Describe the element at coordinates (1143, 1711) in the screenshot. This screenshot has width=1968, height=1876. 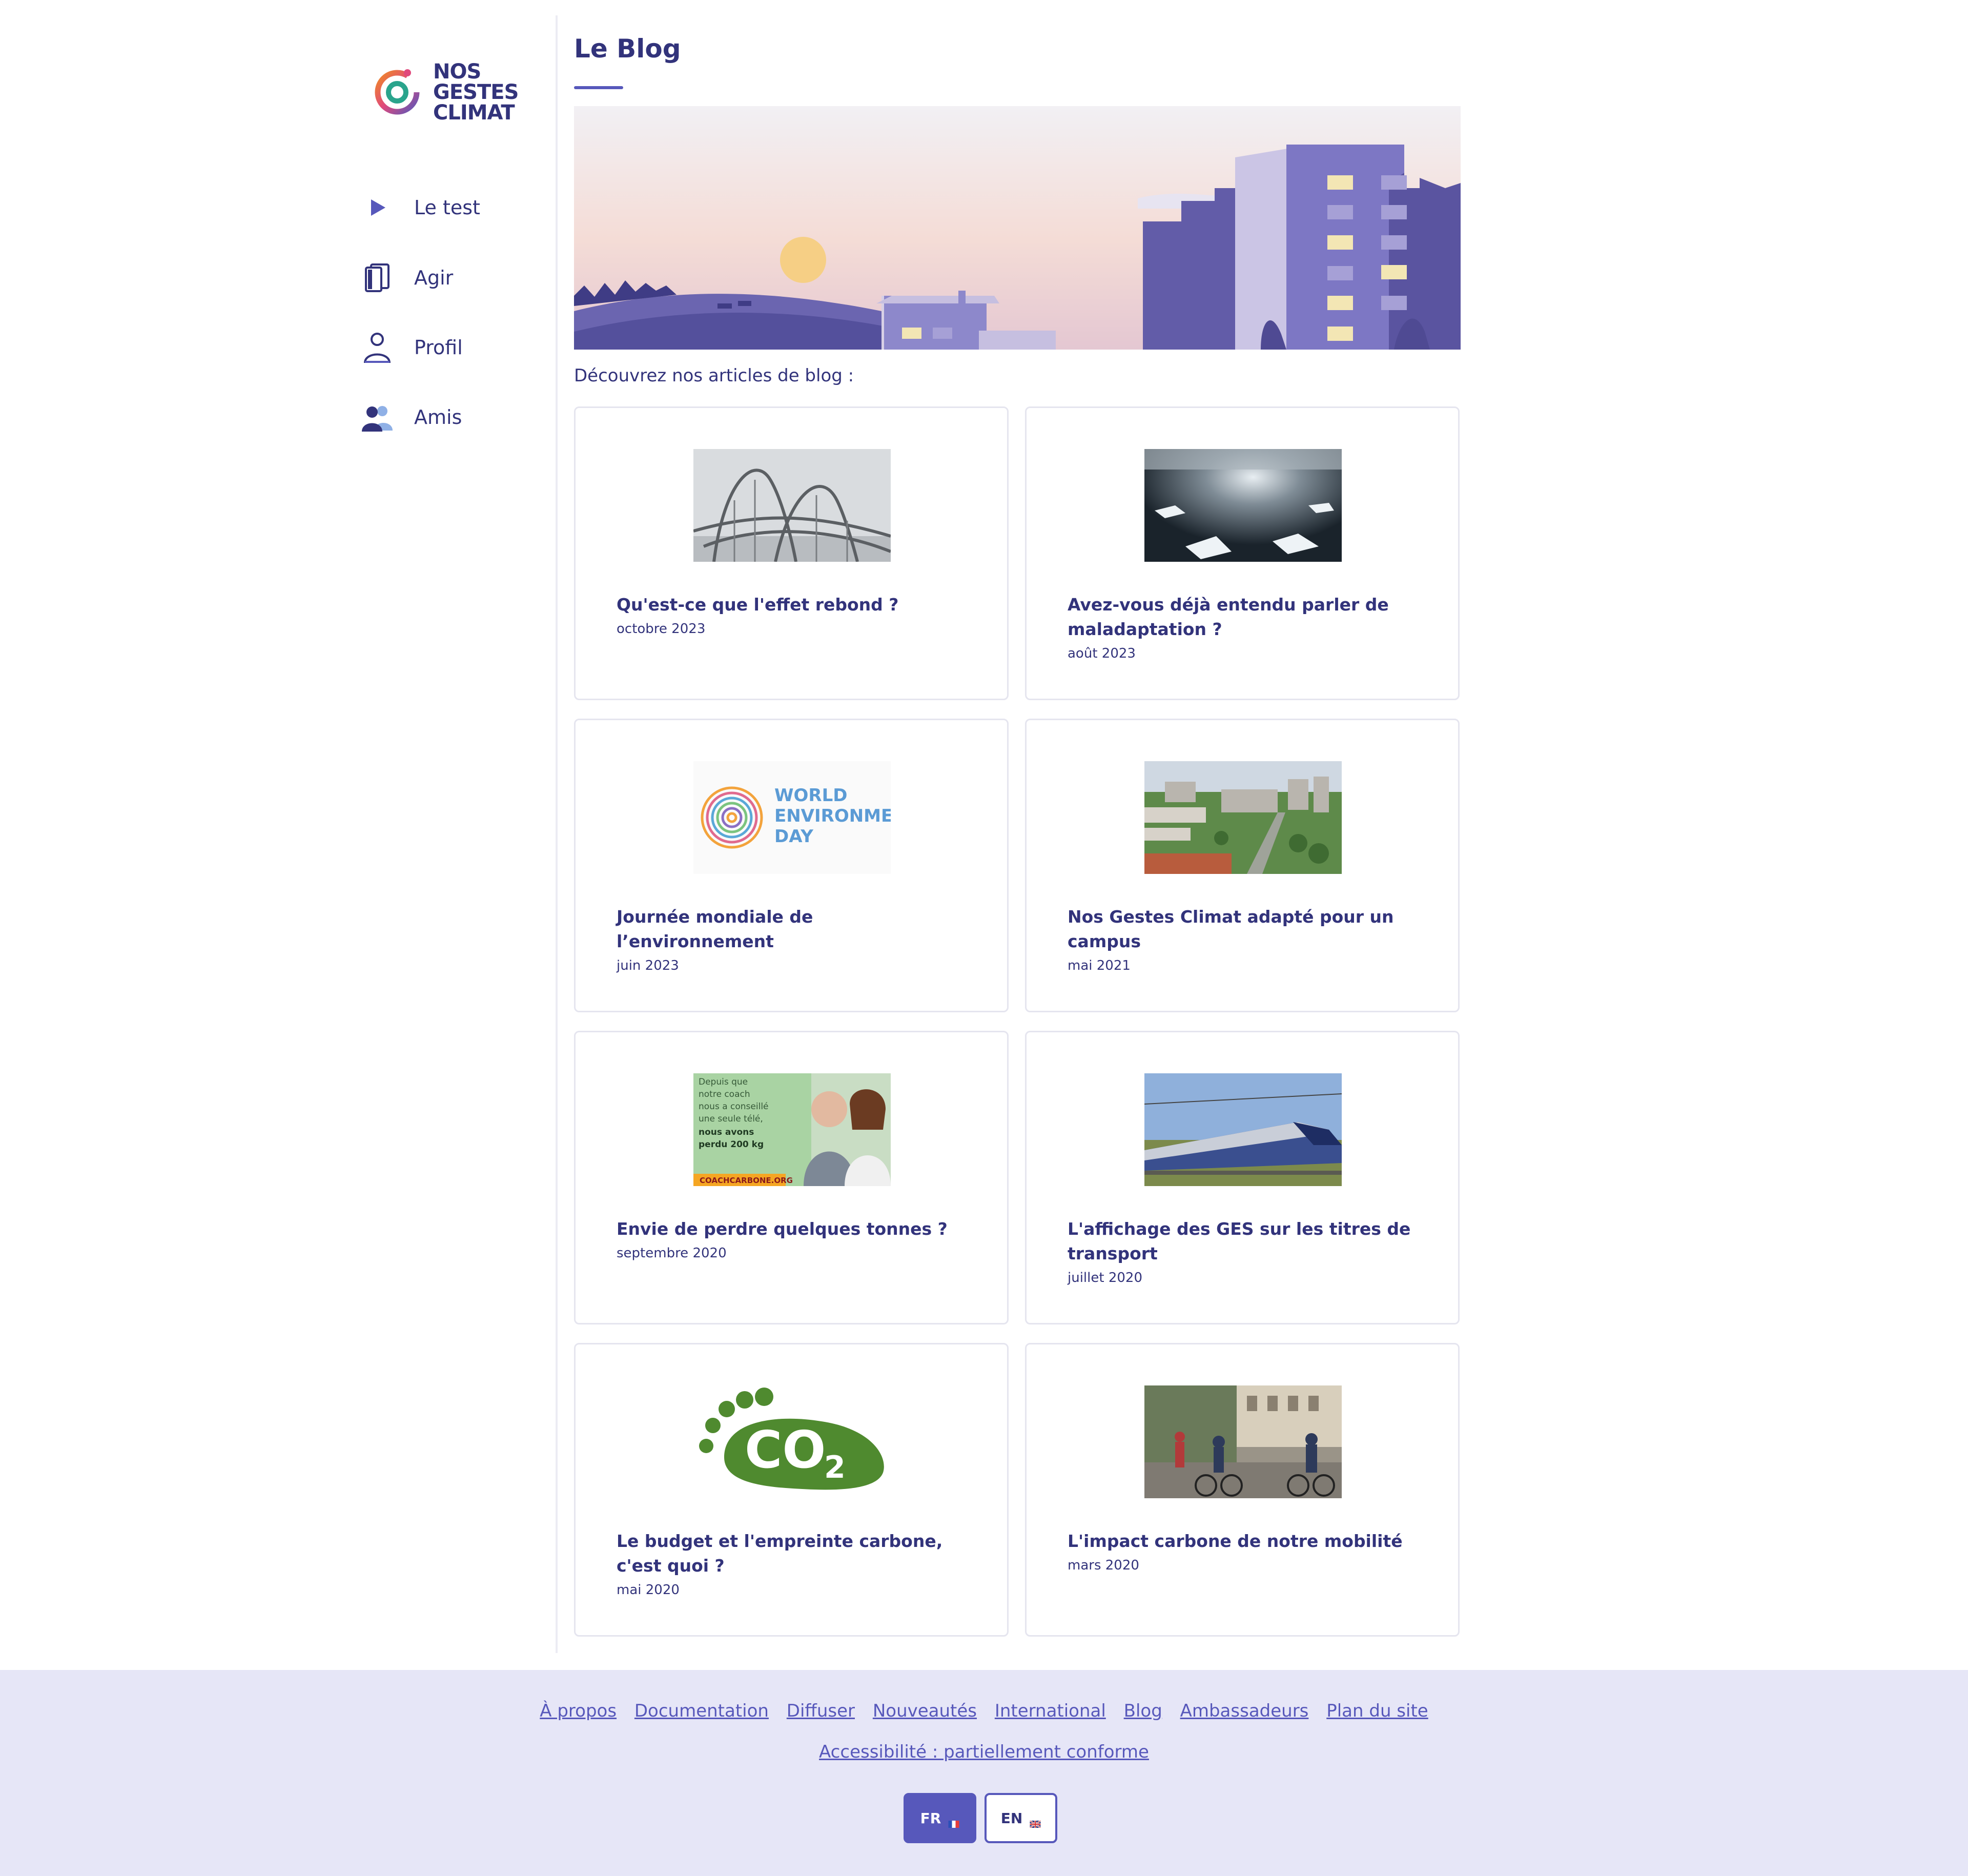
I see `footer-link-blog: Blog` at that location.